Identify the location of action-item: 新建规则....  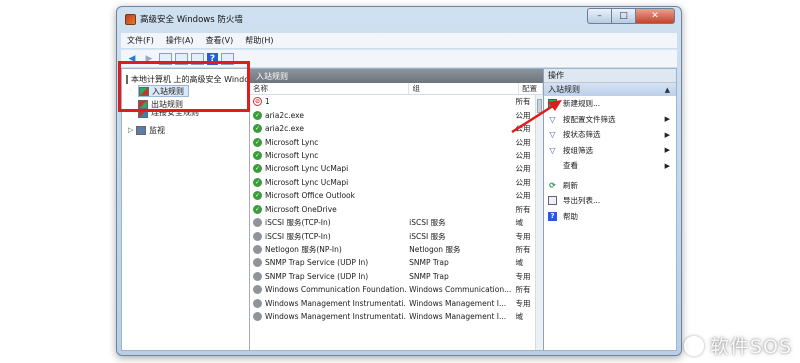
(610, 104).